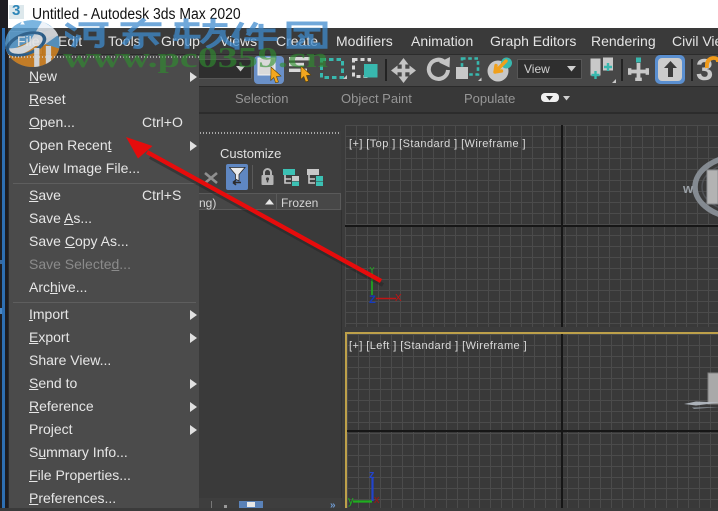 Image resolution: width=718 pixels, height=511 pixels. What do you see at coordinates (196, 59) in the screenshot?
I see `svg-text: www.pc0359.cn` at bounding box center [196, 59].